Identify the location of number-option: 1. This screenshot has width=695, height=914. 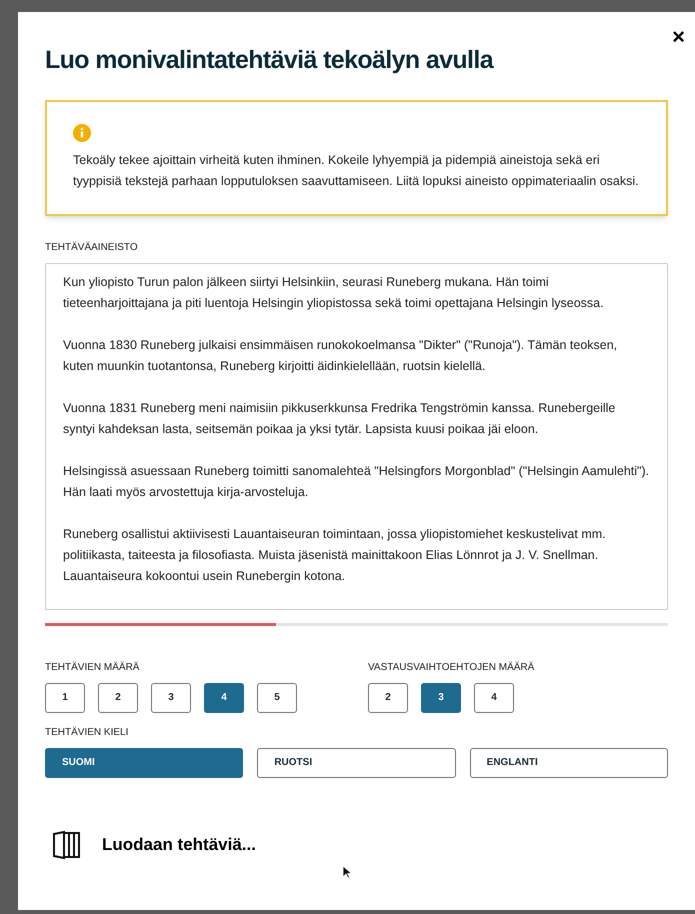
(65, 697).